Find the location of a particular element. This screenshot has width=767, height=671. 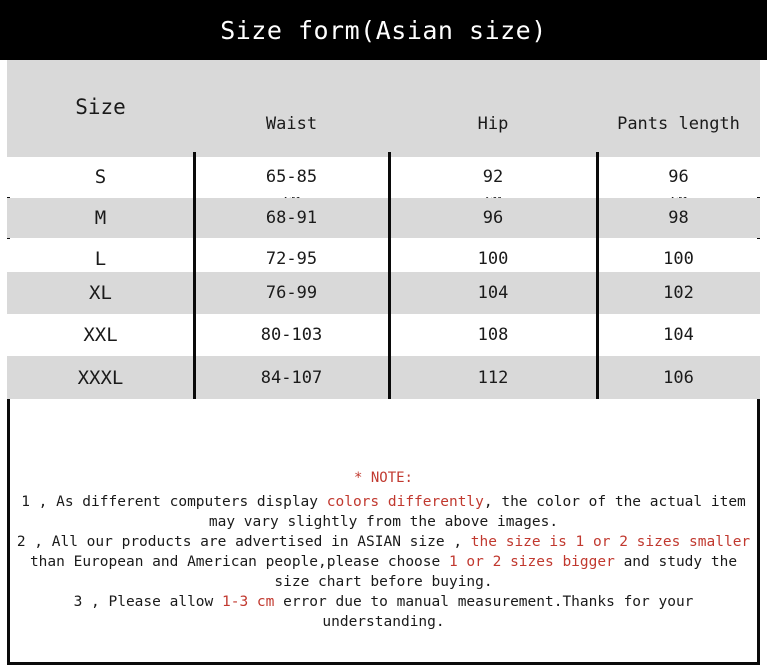

cell-length: 100 is located at coordinates (678, 259).